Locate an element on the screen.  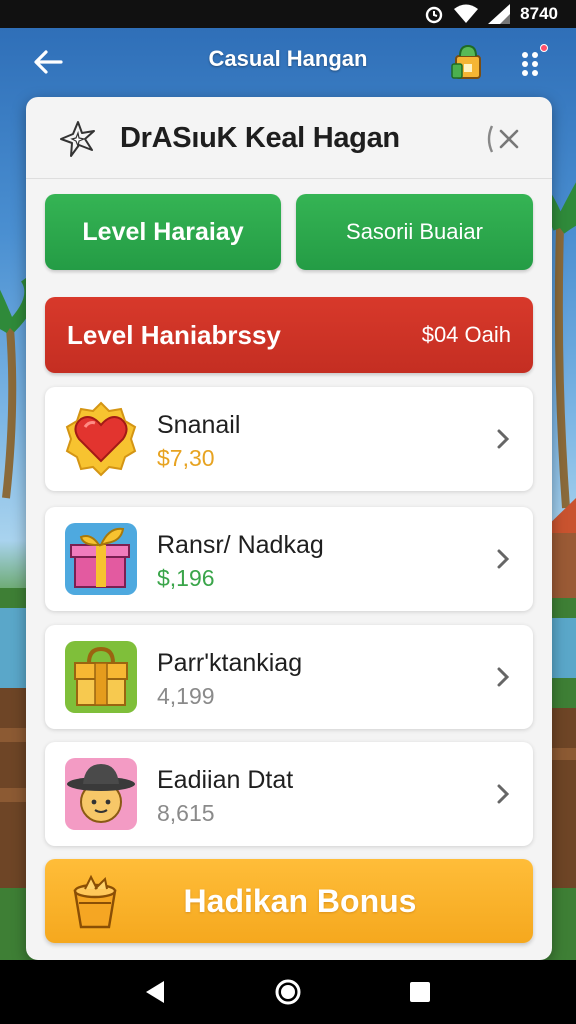
item-name: Ransr/ Nadkag is located at coordinates (240, 545).